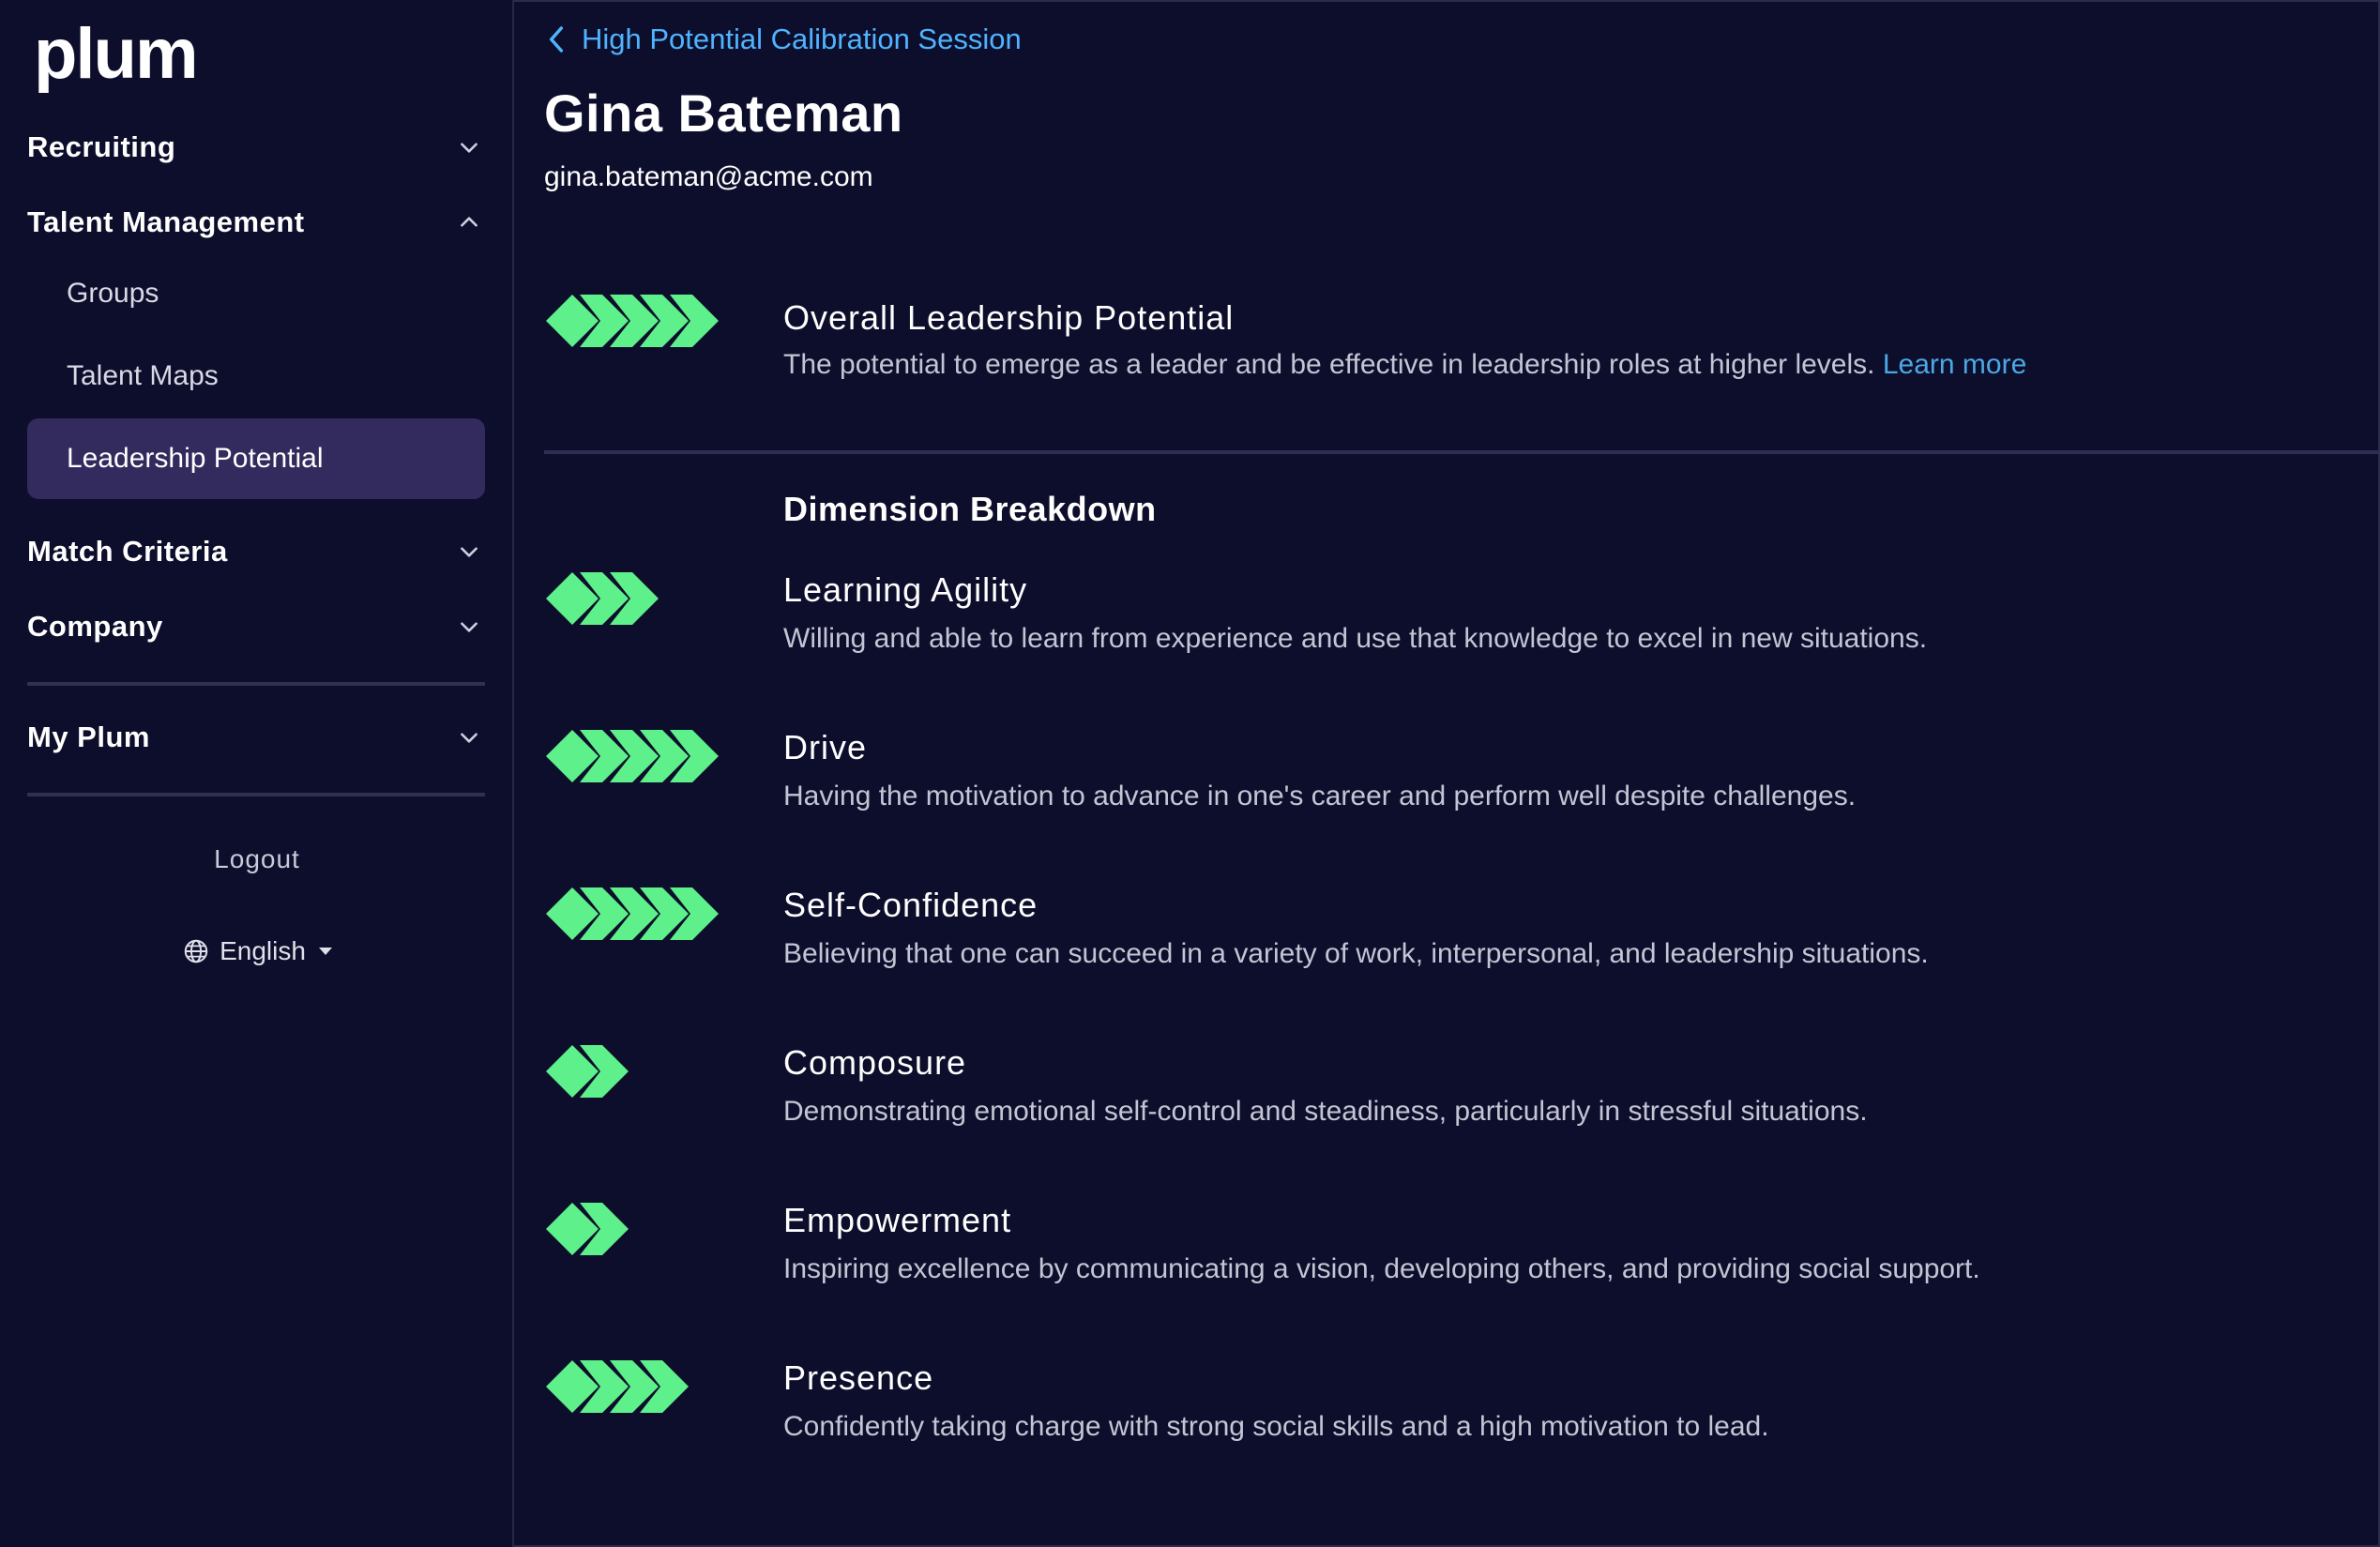 The image size is (2380, 1547). I want to click on nav-section-my-plum: My Plum, so click(256, 737).